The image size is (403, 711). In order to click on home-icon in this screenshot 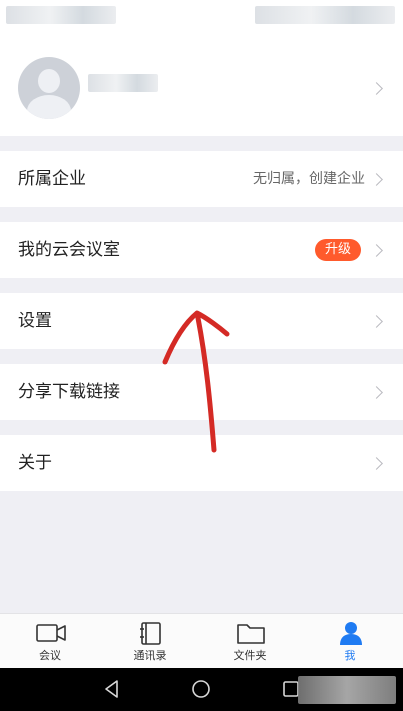, I will do `click(201, 689)`.